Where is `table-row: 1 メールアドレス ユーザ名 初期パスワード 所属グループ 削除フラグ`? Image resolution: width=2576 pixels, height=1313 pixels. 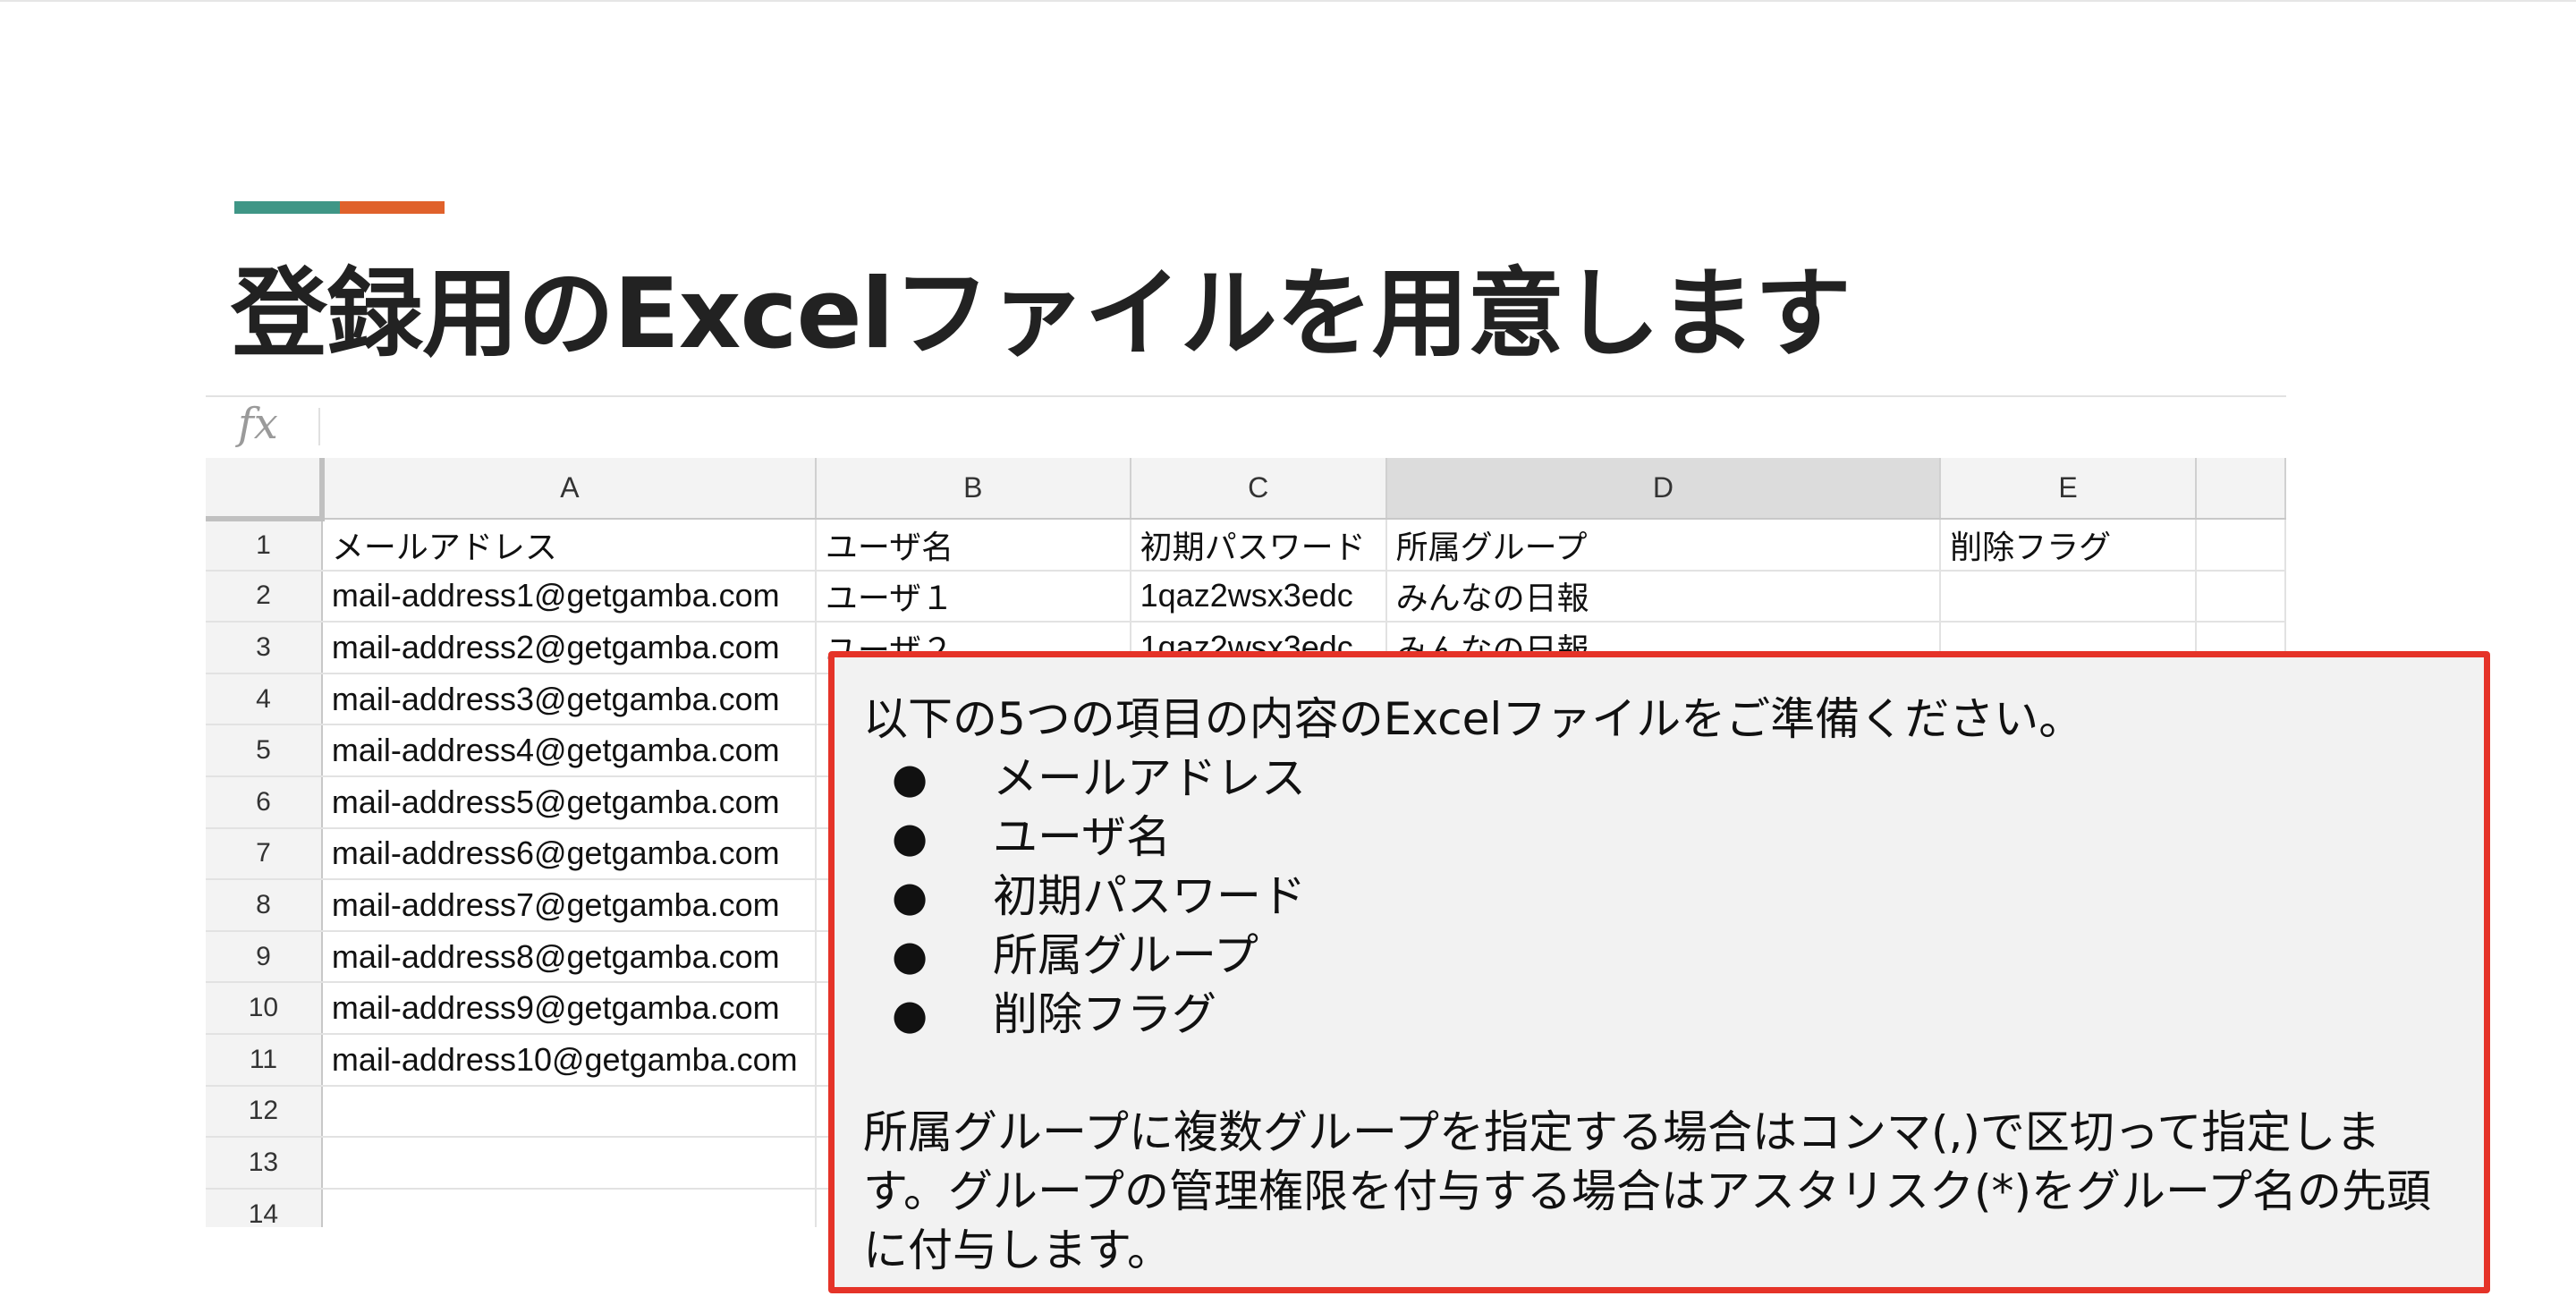
table-row: 1 メールアドレス ユーザ名 初期パスワード 所属グループ 削除フラグ is located at coordinates (1246, 545).